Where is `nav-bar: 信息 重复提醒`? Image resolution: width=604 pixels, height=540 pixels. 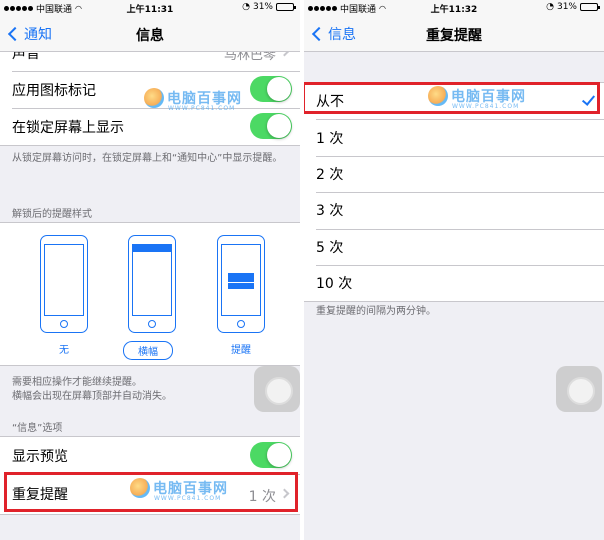 nav-bar: 信息 重复提醒 is located at coordinates (454, 34).